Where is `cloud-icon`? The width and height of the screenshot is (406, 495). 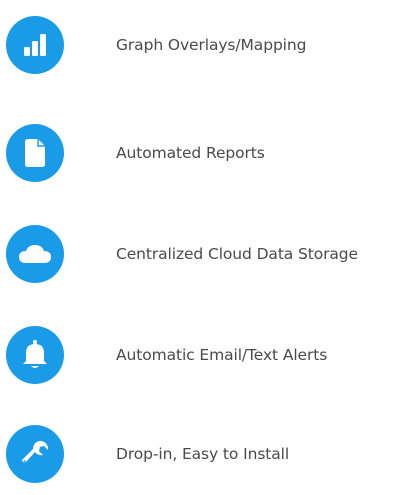 cloud-icon is located at coordinates (35, 254).